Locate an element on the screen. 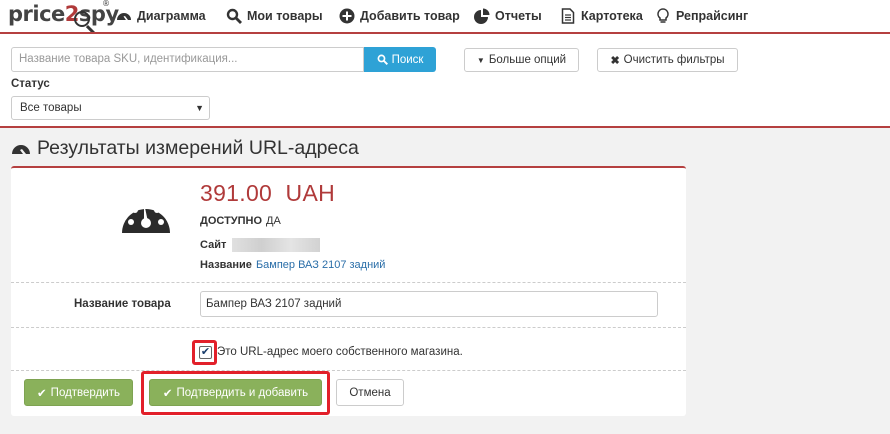 This screenshot has height=434, width=890. search-button-label: Поиск is located at coordinates (407, 59).